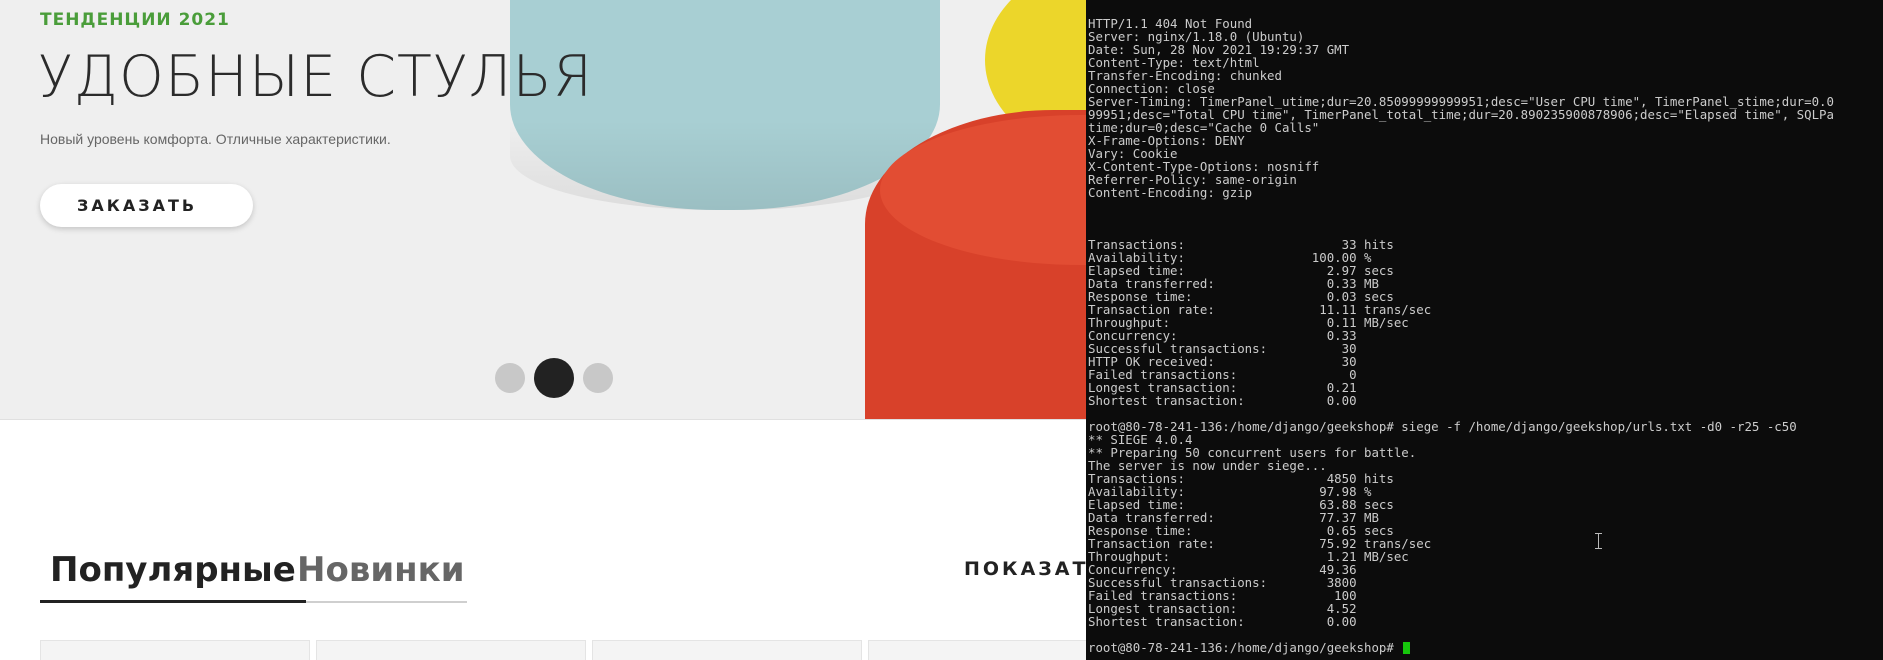  Describe the element at coordinates (543, 419) in the screenshot. I see `hero-divider` at that location.